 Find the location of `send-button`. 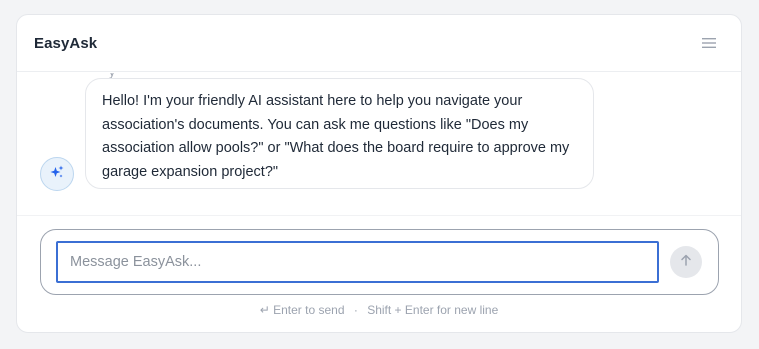

send-button is located at coordinates (686, 262).